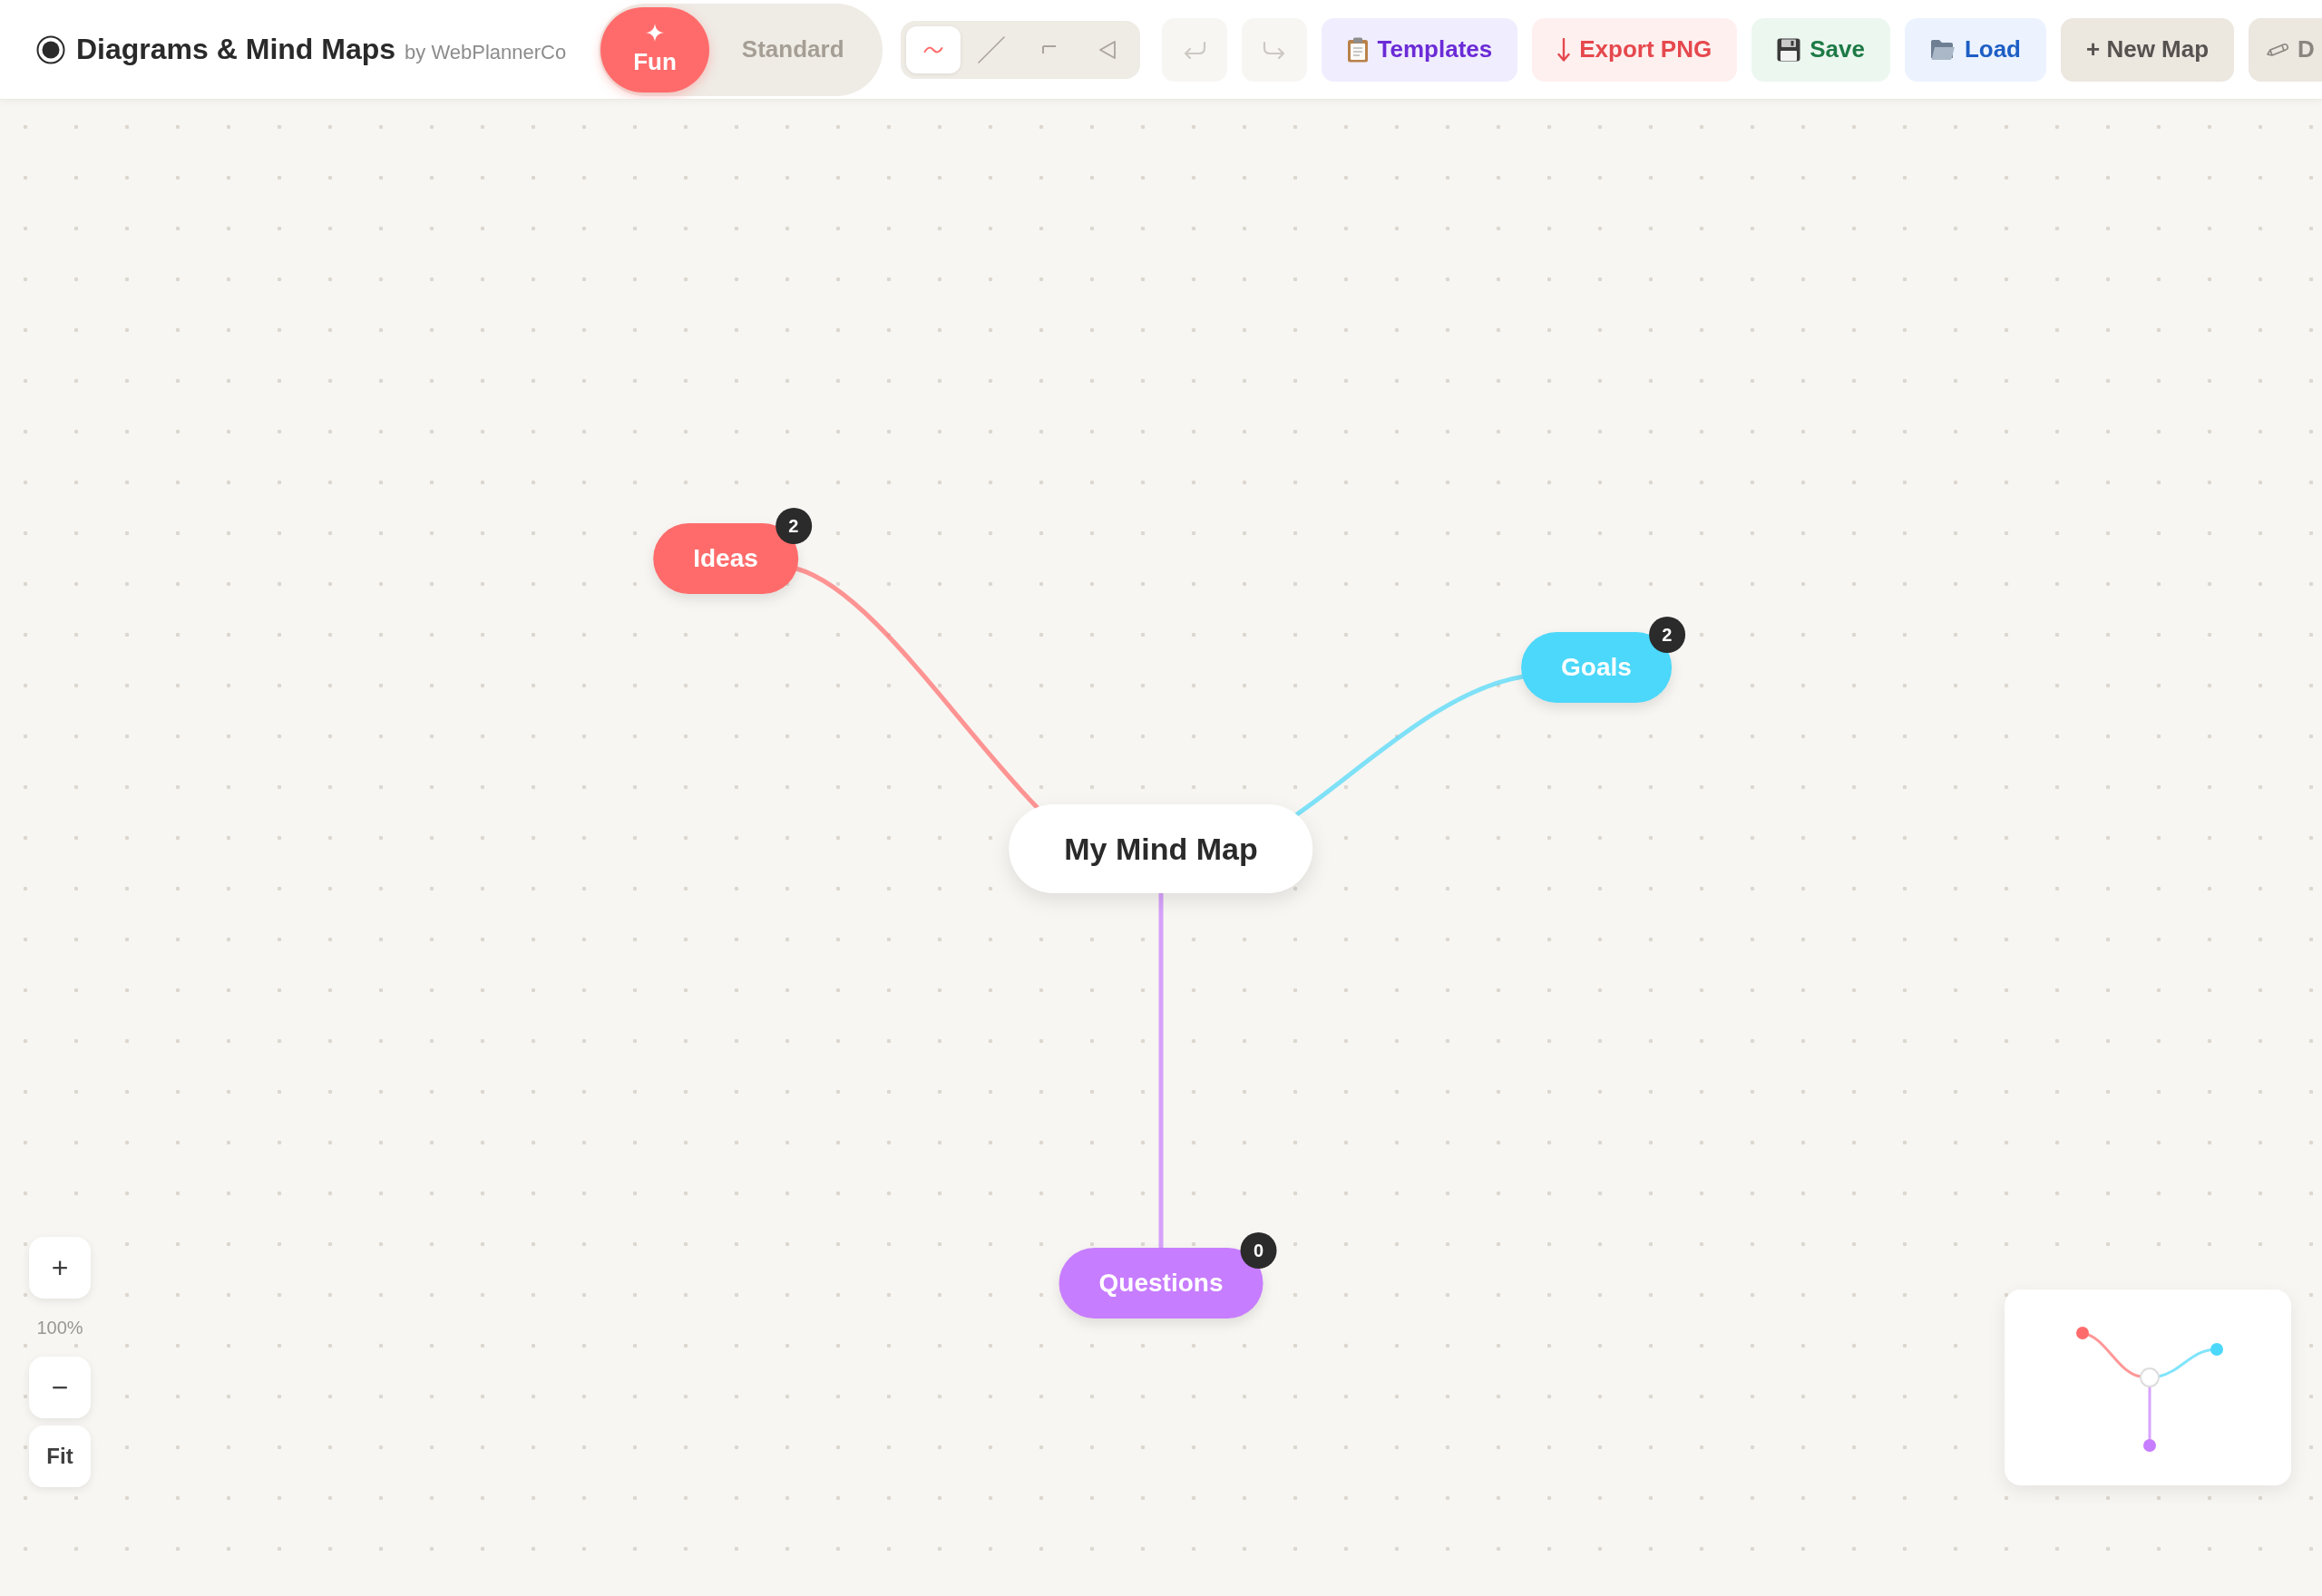 The image size is (2322, 1596). What do you see at coordinates (654, 49) in the screenshot?
I see `mode-tab: Fun` at bounding box center [654, 49].